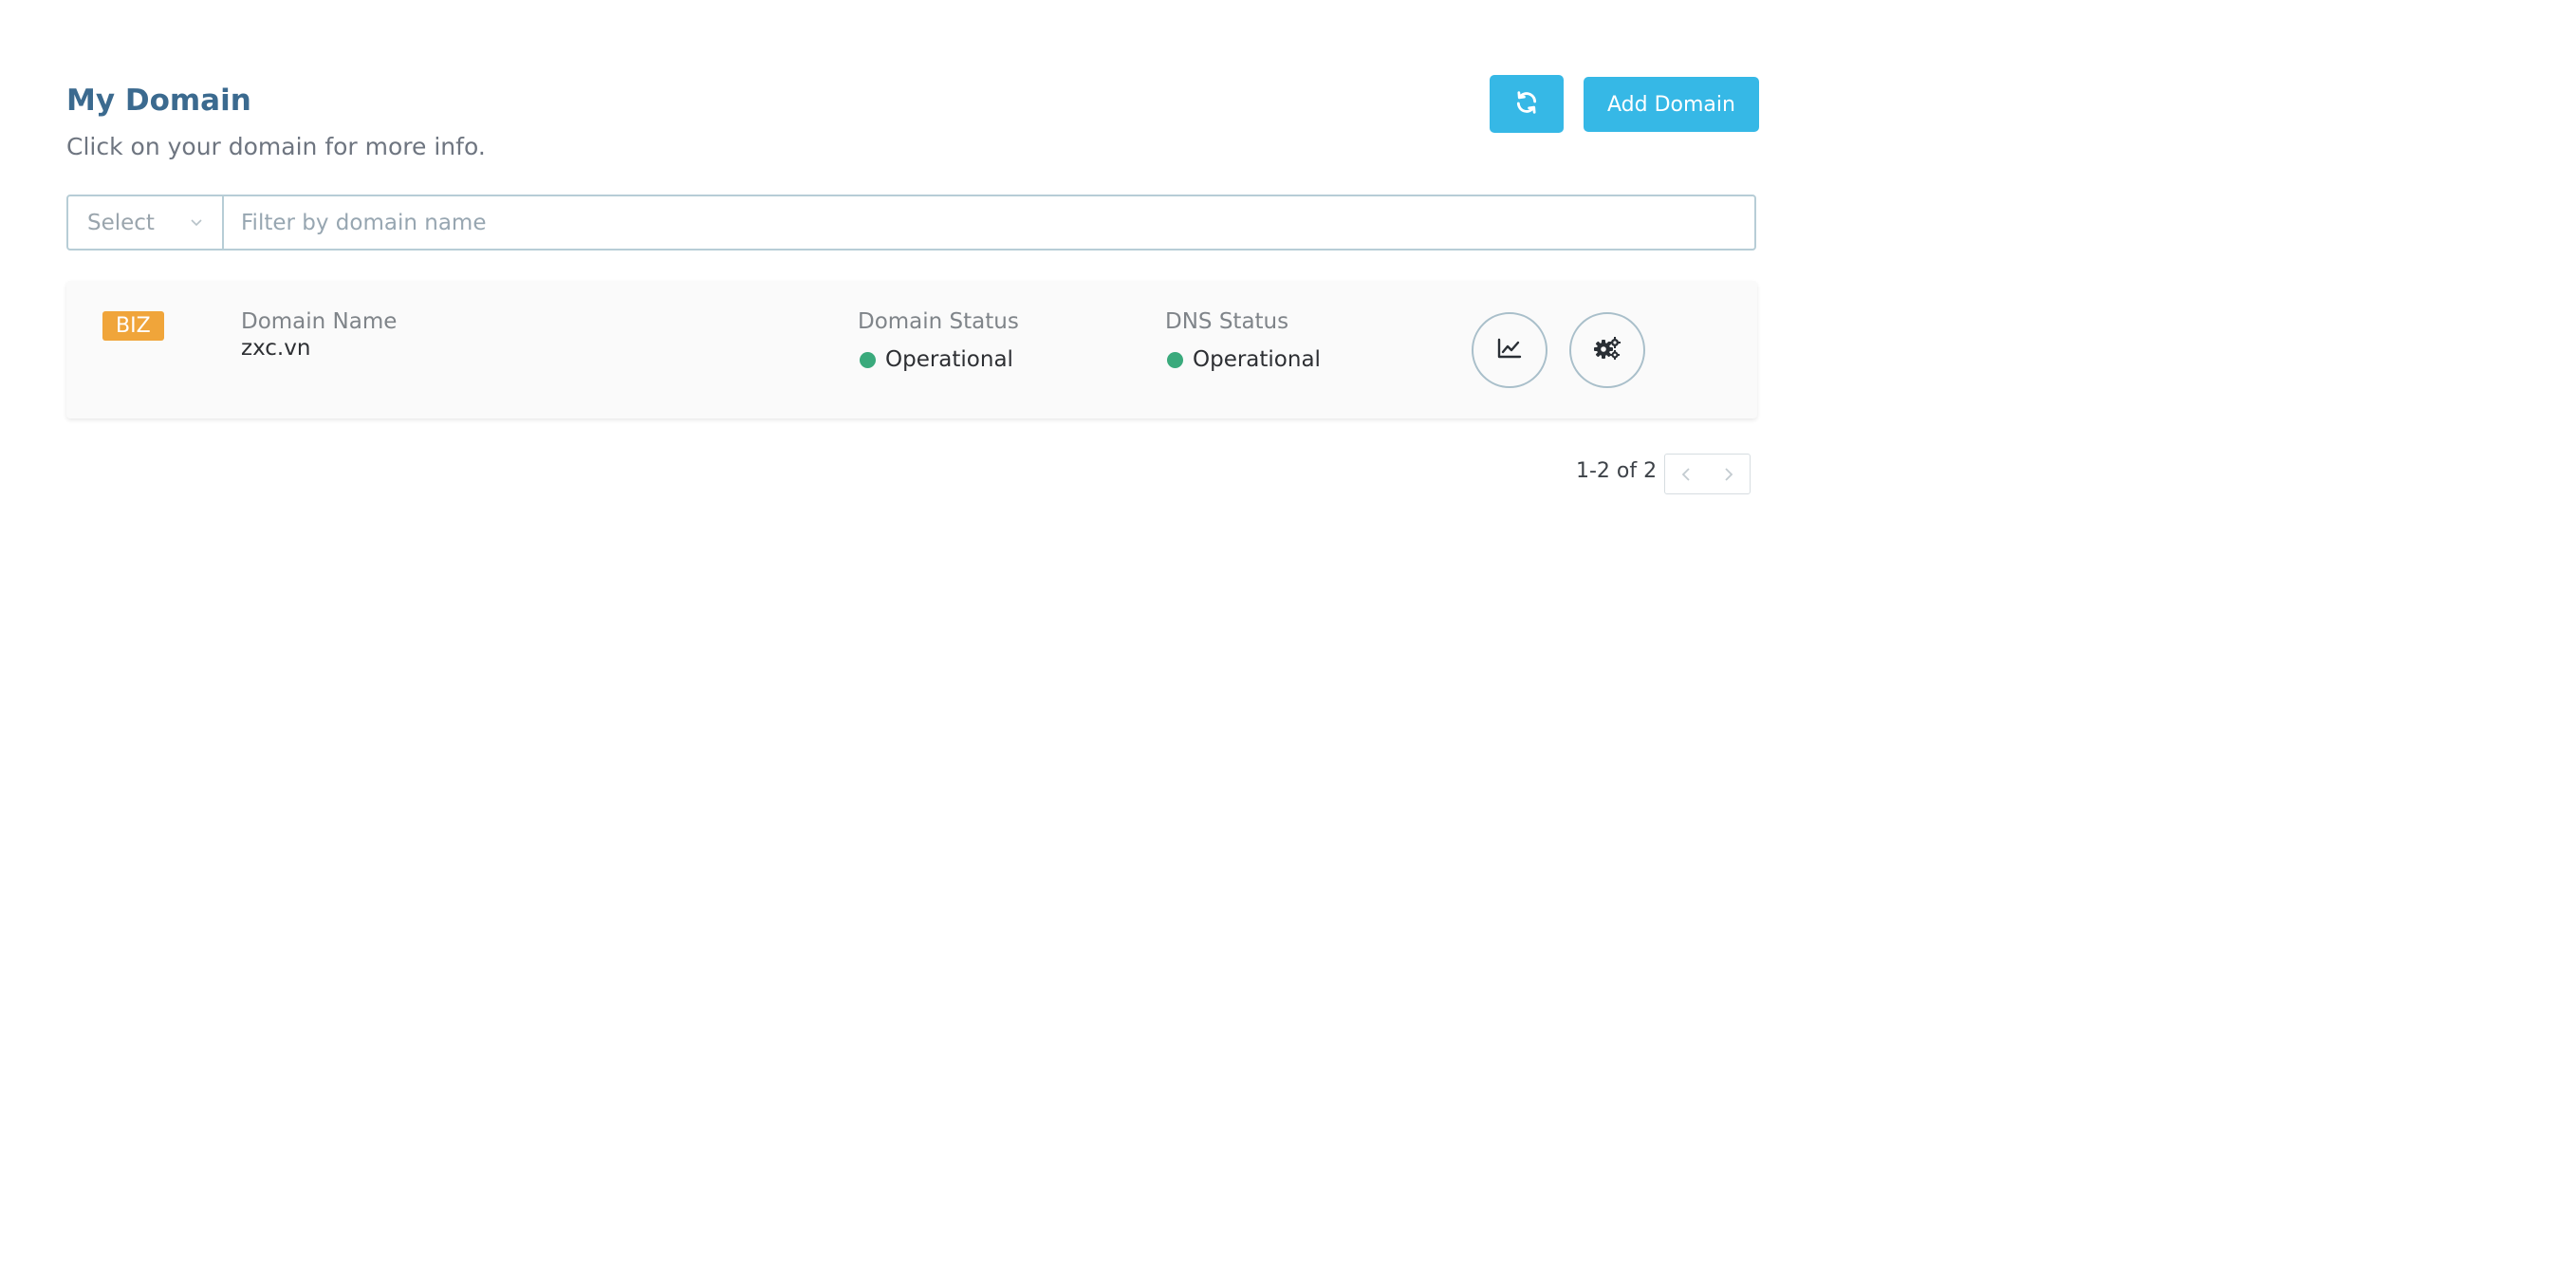  I want to click on chevron-down-icon, so click(196, 223).